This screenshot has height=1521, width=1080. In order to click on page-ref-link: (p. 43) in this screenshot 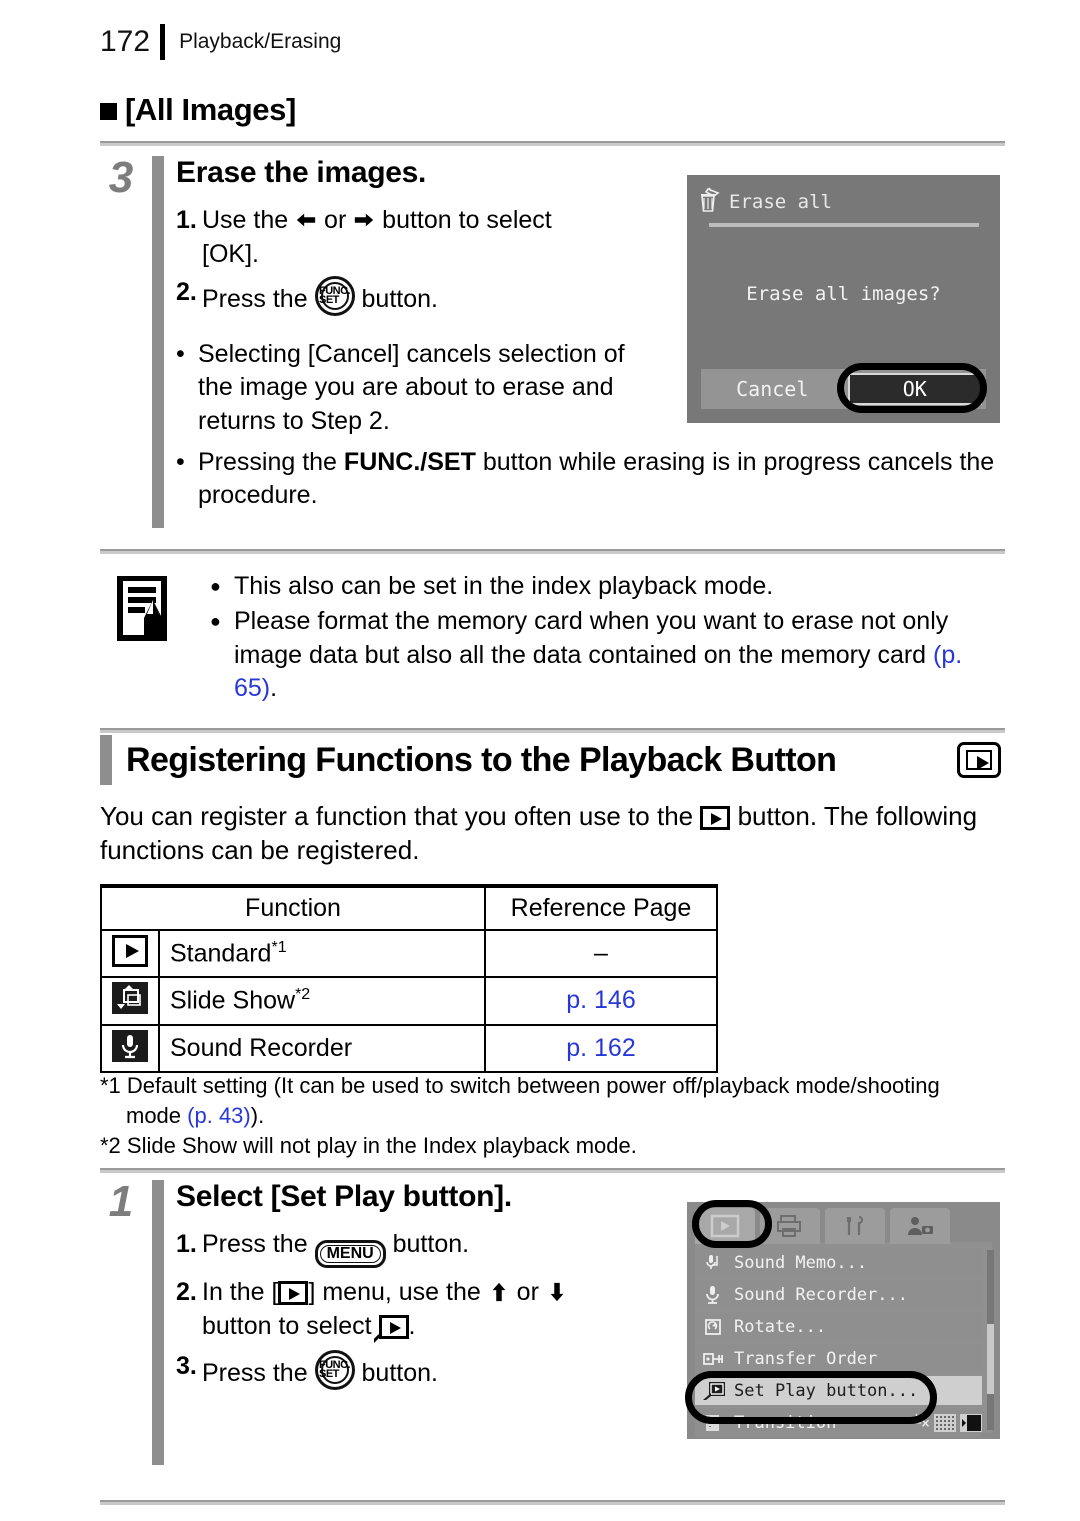, I will do `click(219, 1115)`.